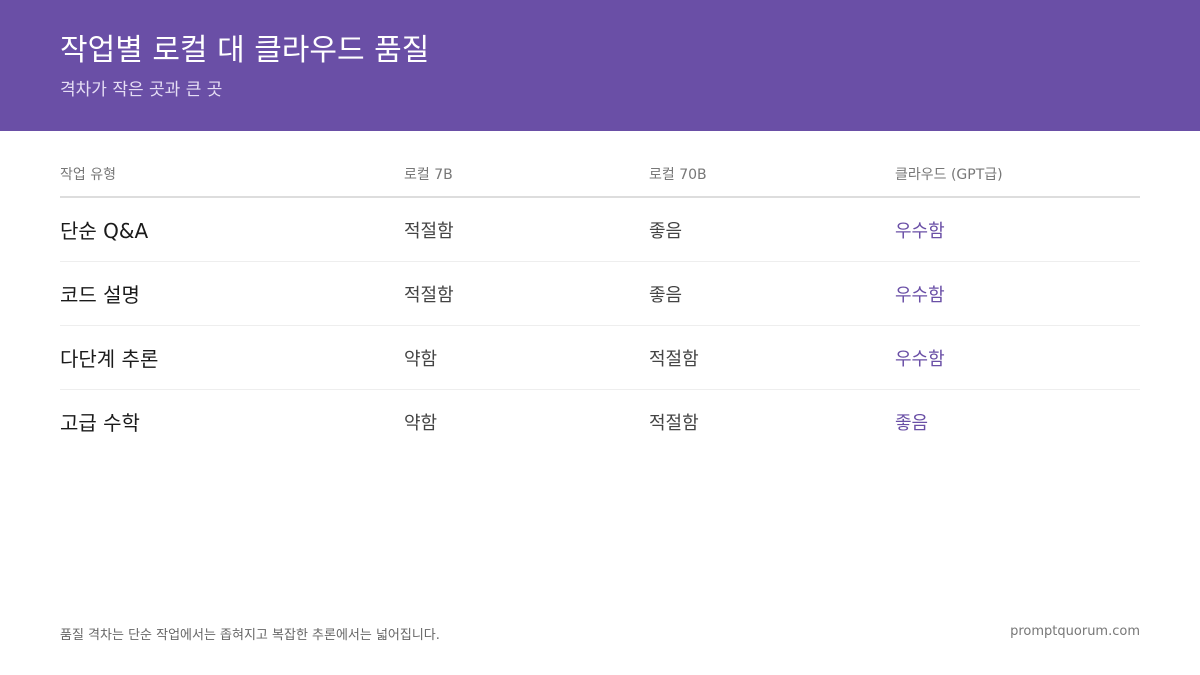 Image resolution: width=1200 pixels, height=675 pixels. Describe the element at coordinates (141, 90) in the screenshot. I see `page-subtitle: 격차가 작은 곳과 큰 곳` at that location.